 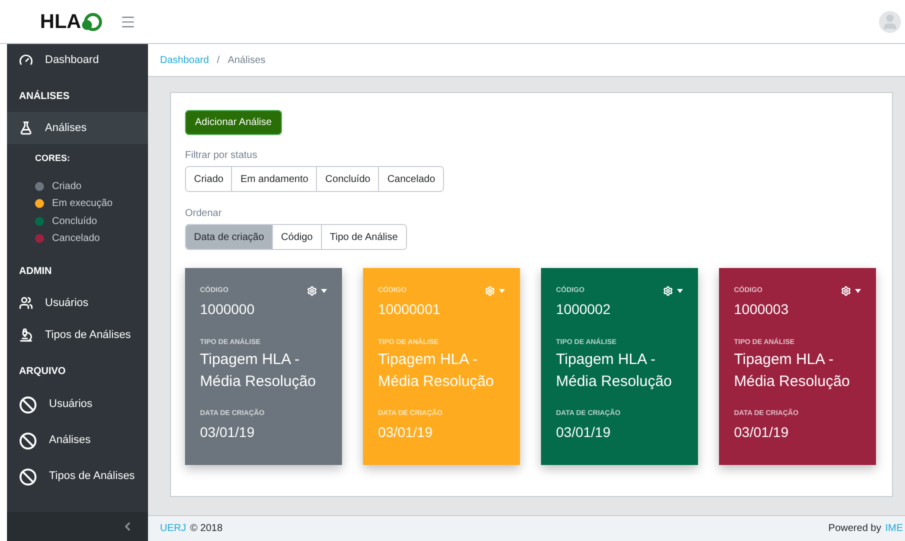 What do you see at coordinates (206, 529) in the screenshot?
I see `copyright-text: © 2018` at bounding box center [206, 529].